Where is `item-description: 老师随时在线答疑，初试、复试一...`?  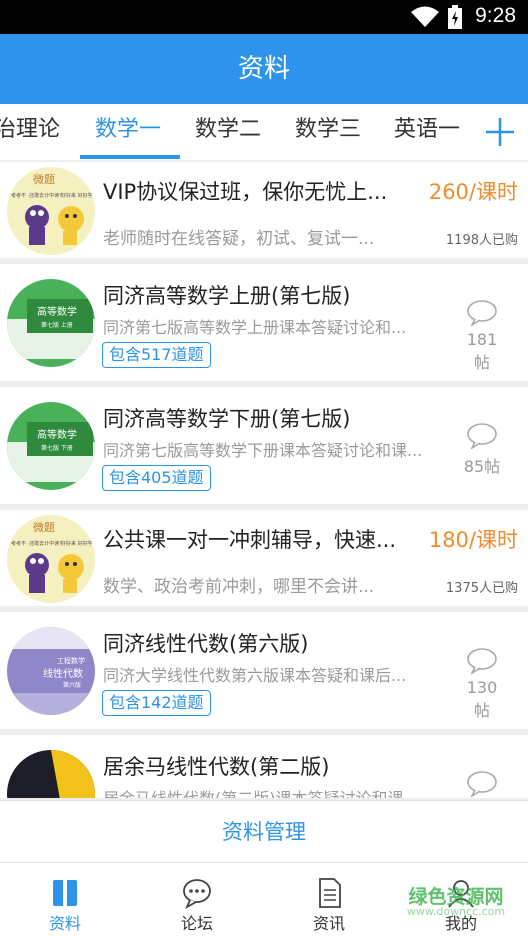
item-description: 老师随时在线答疑，初试、复试一... is located at coordinates (239, 239).